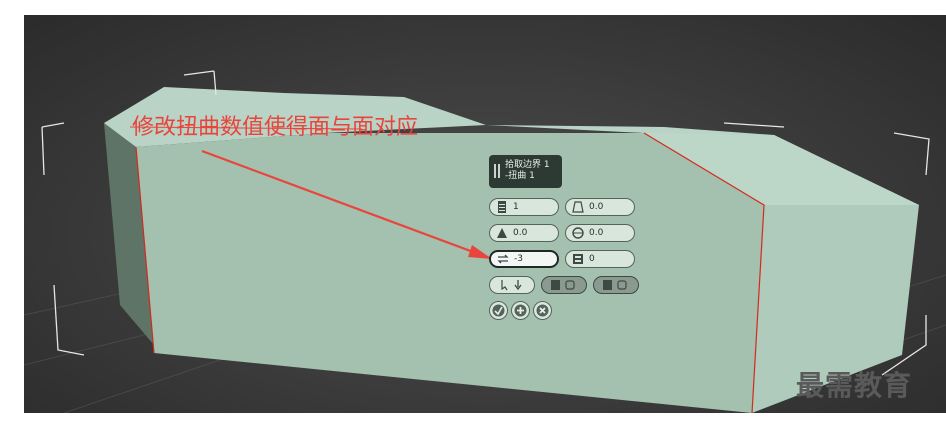 This screenshot has width=946, height=425. I want to click on cancel-button, so click(542, 310).